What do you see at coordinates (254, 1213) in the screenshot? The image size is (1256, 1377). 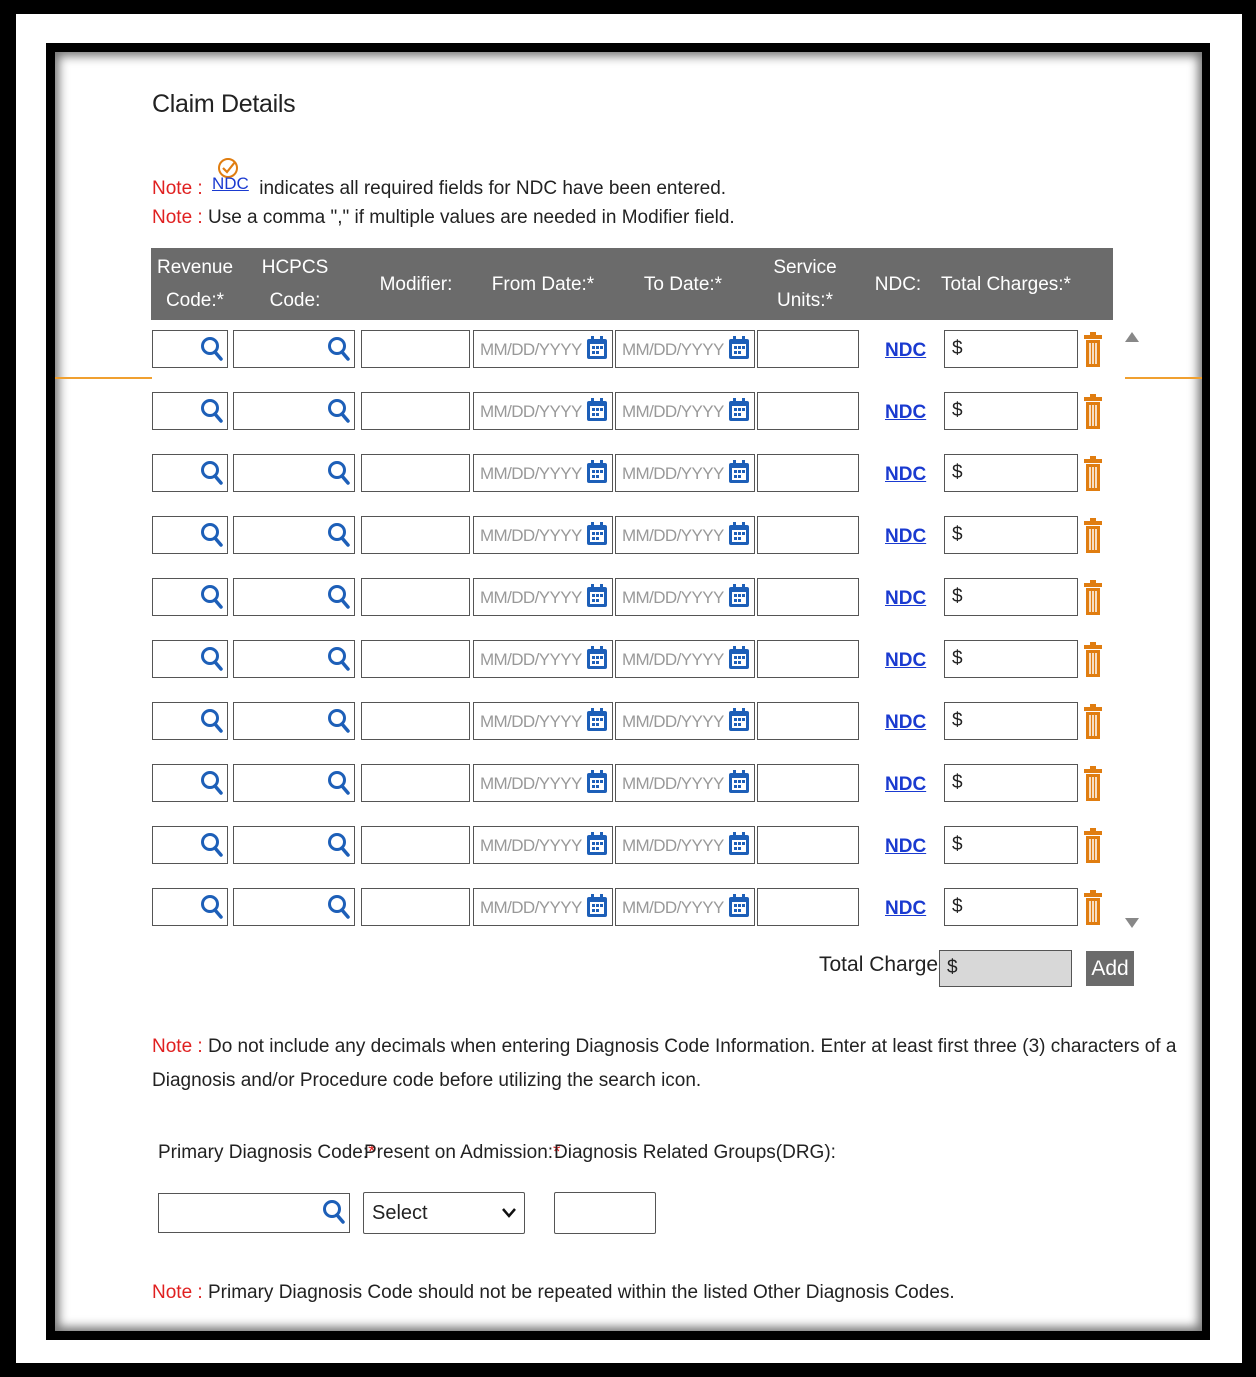 I see `primary-diagnosis-input` at bounding box center [254, 1213].